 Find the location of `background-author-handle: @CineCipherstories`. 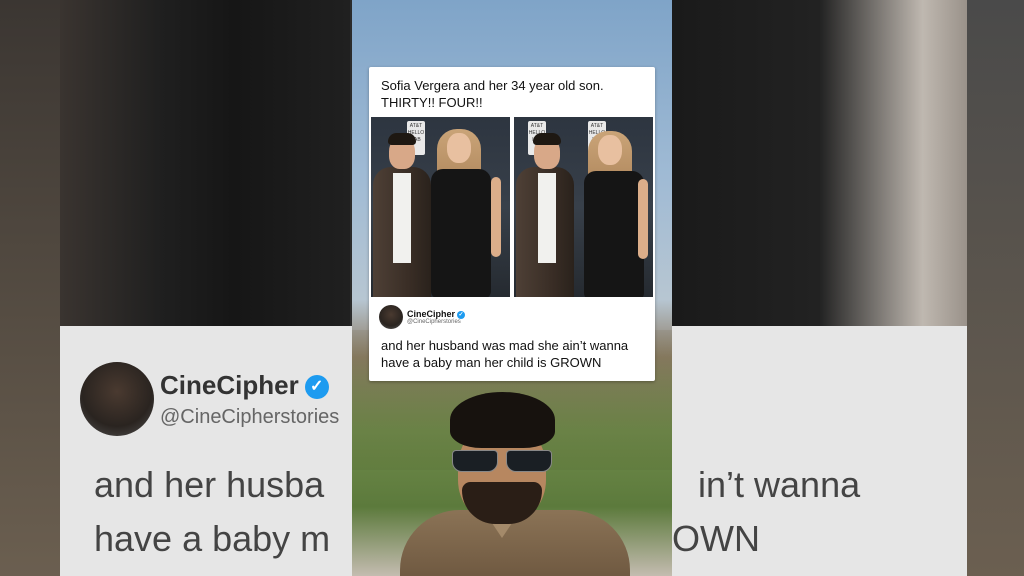

background-author-handle: @CineCipherstories is located at coordinates (250, 417).